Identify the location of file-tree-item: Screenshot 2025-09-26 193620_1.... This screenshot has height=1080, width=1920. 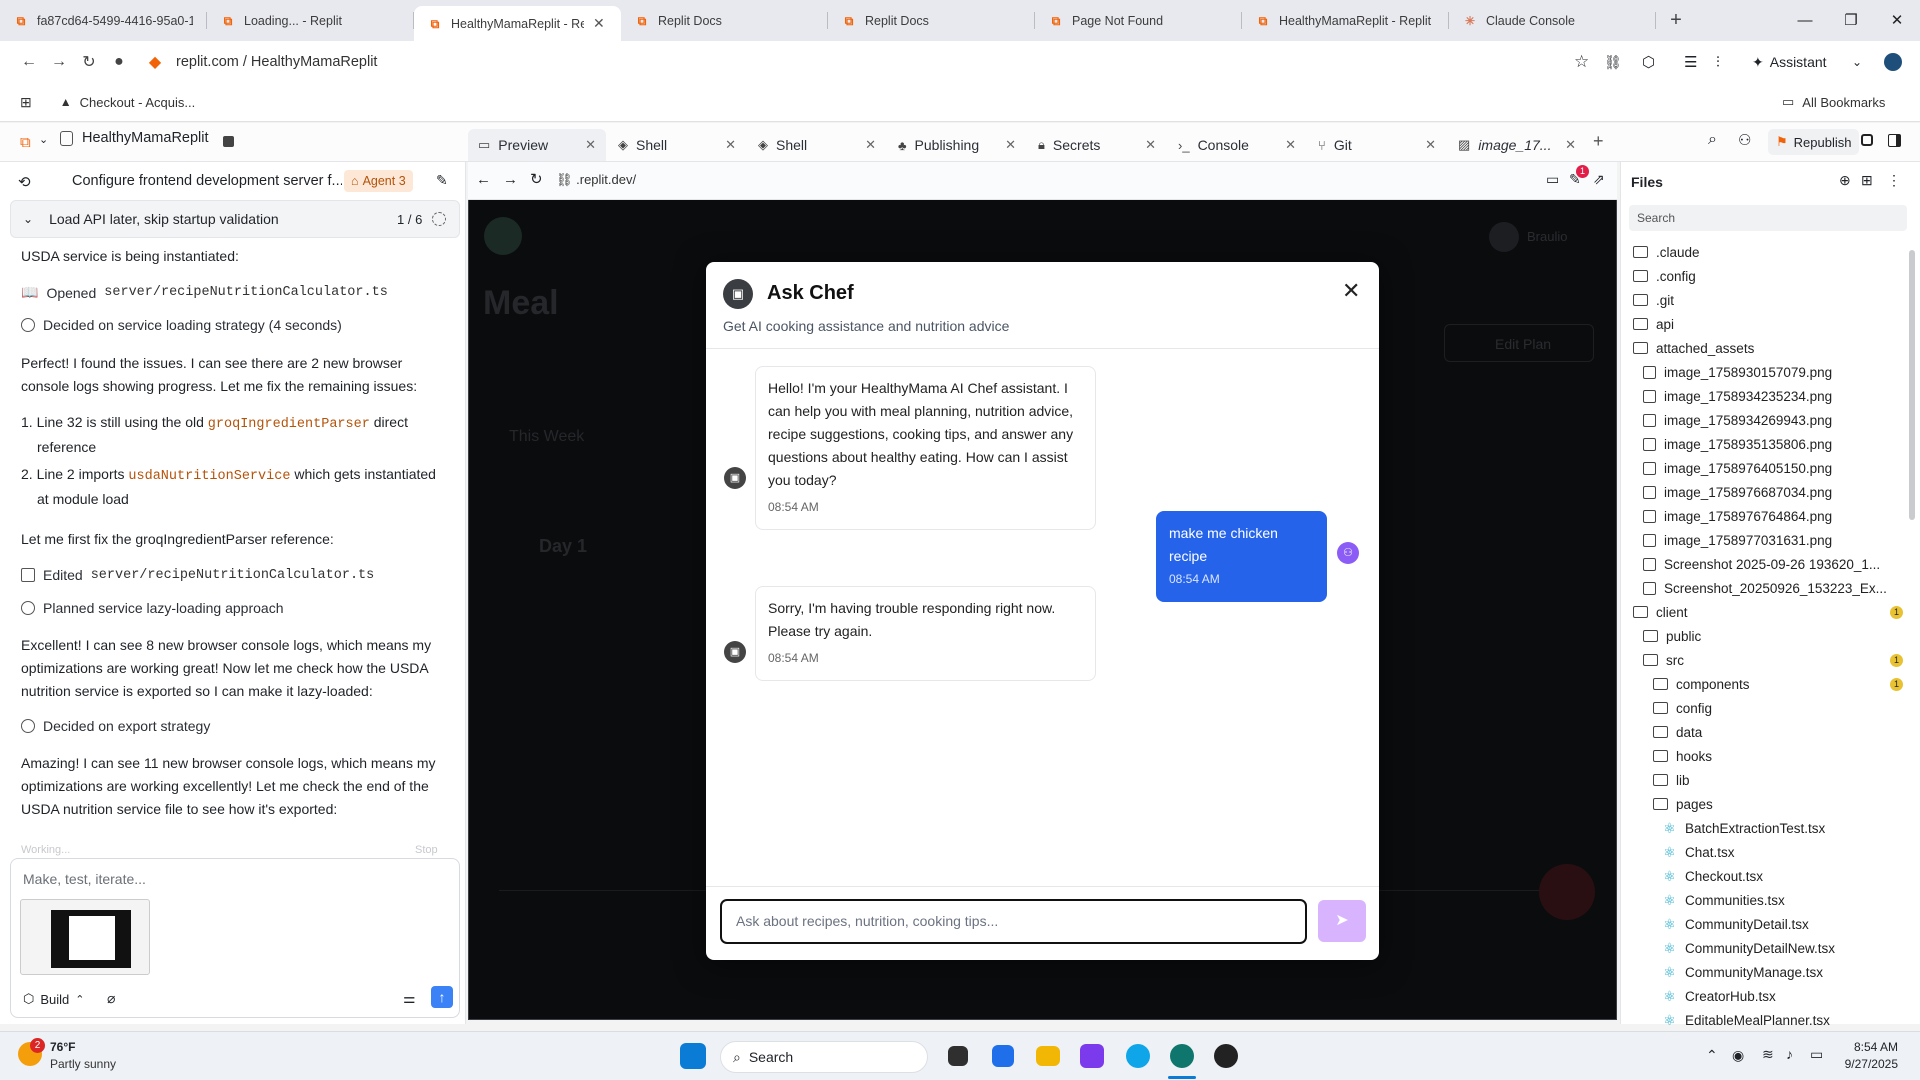
(1773, 564).